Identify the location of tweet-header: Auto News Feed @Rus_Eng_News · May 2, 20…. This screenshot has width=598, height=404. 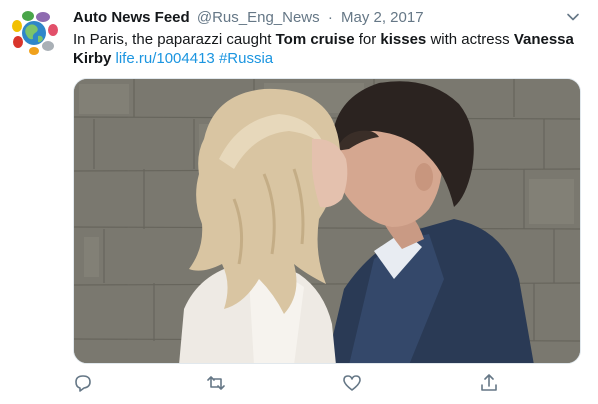
(248, 18).